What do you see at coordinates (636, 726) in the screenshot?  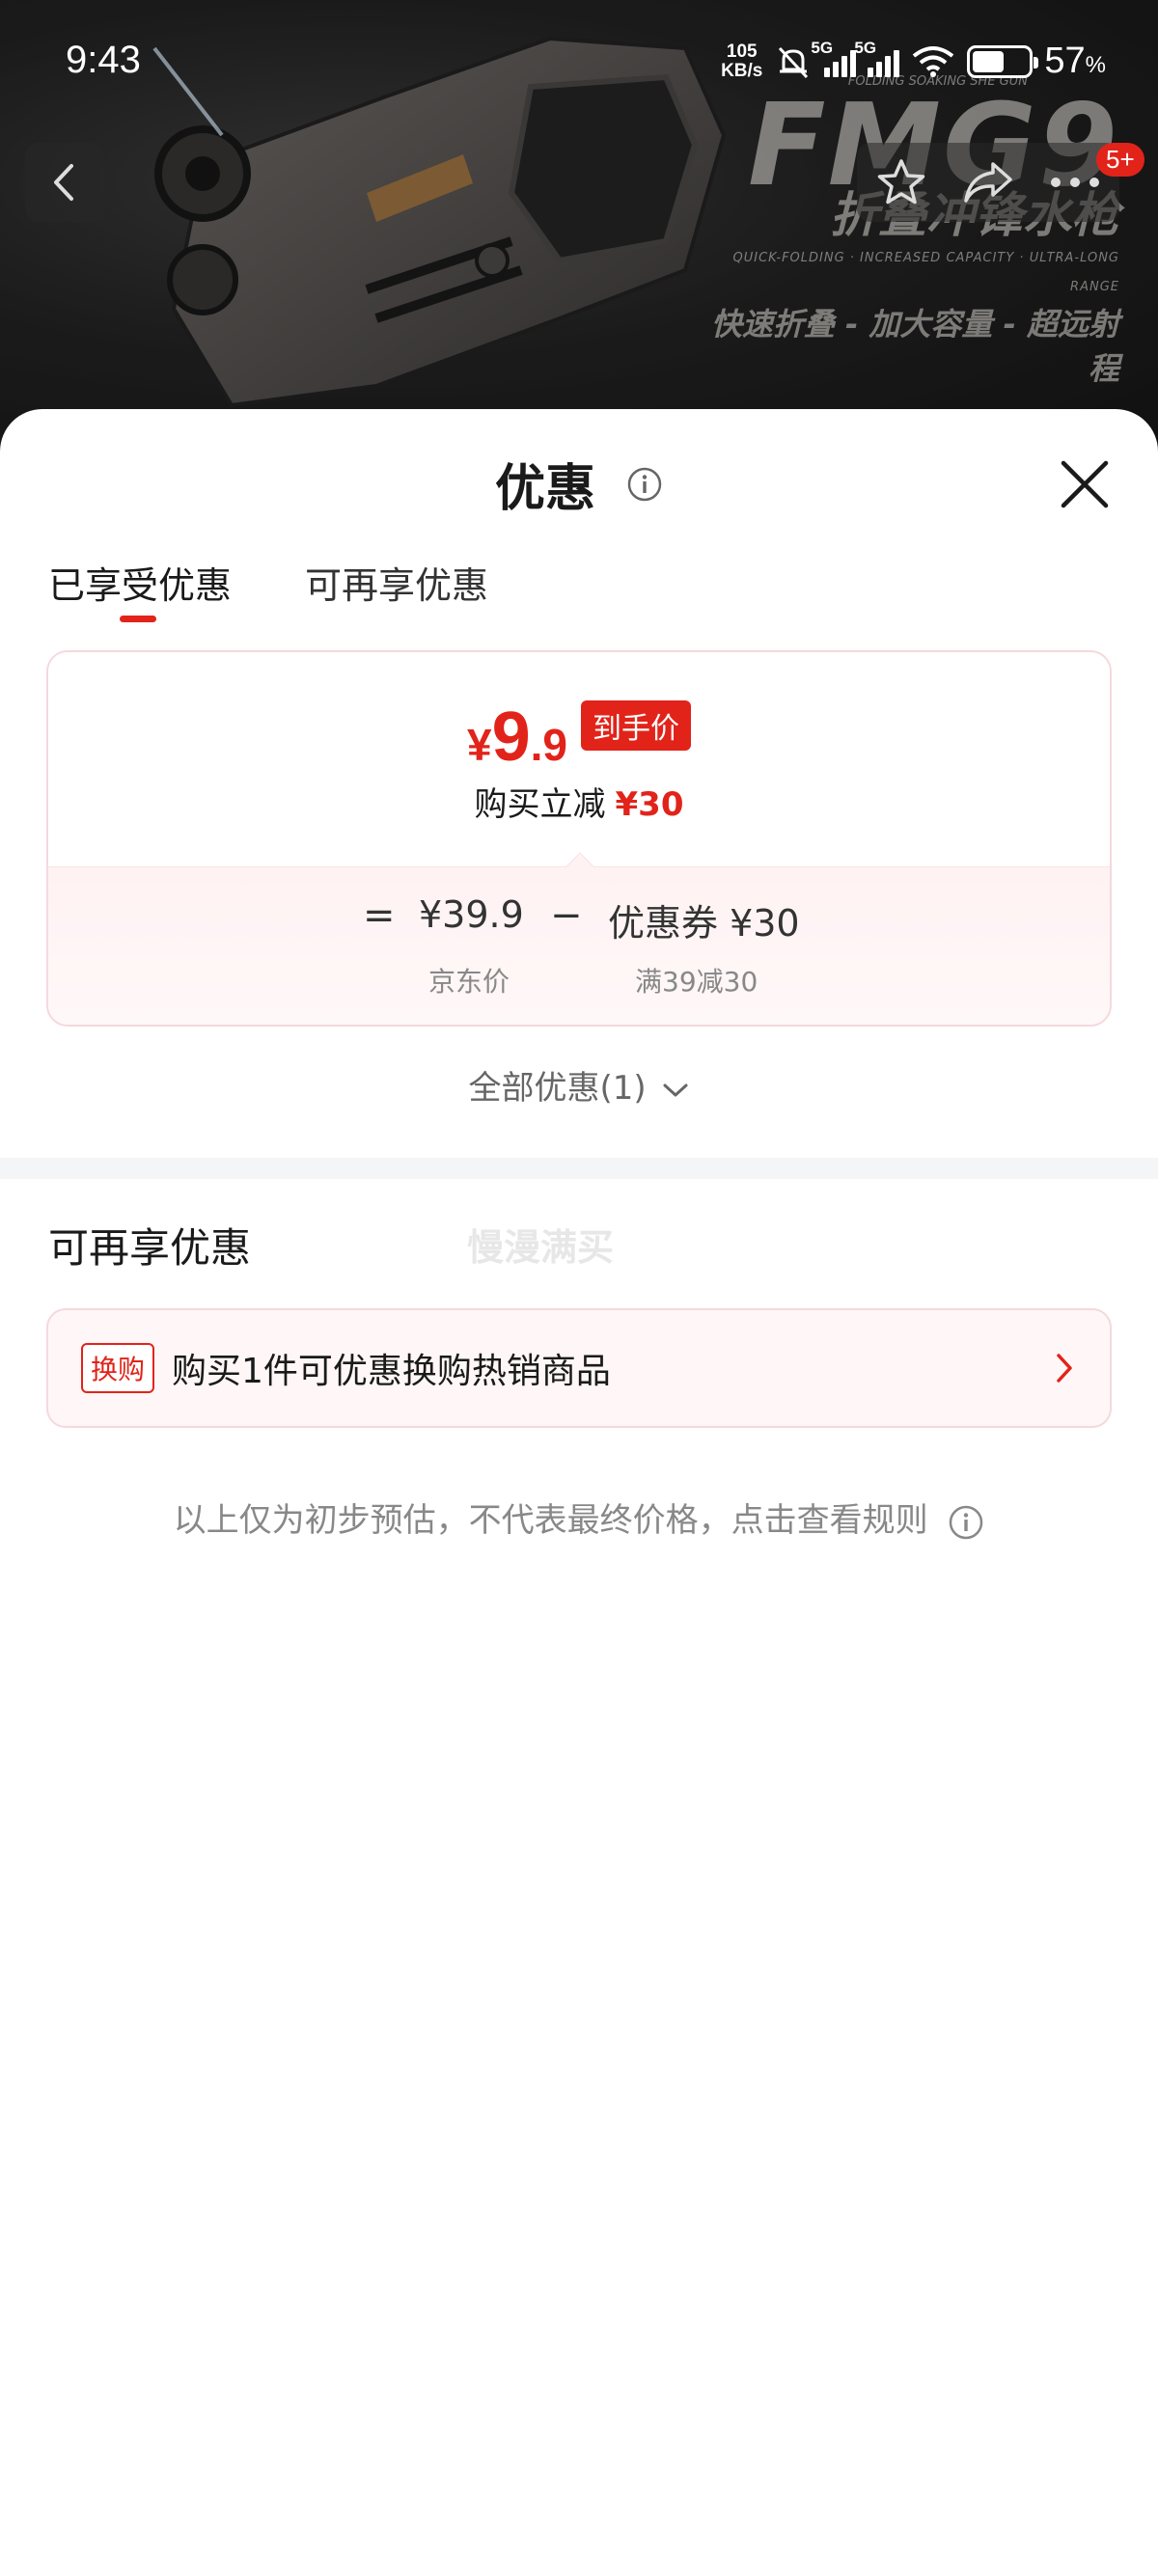 I see `final-price-tag: 到手价` at bounding box center [636, 726].